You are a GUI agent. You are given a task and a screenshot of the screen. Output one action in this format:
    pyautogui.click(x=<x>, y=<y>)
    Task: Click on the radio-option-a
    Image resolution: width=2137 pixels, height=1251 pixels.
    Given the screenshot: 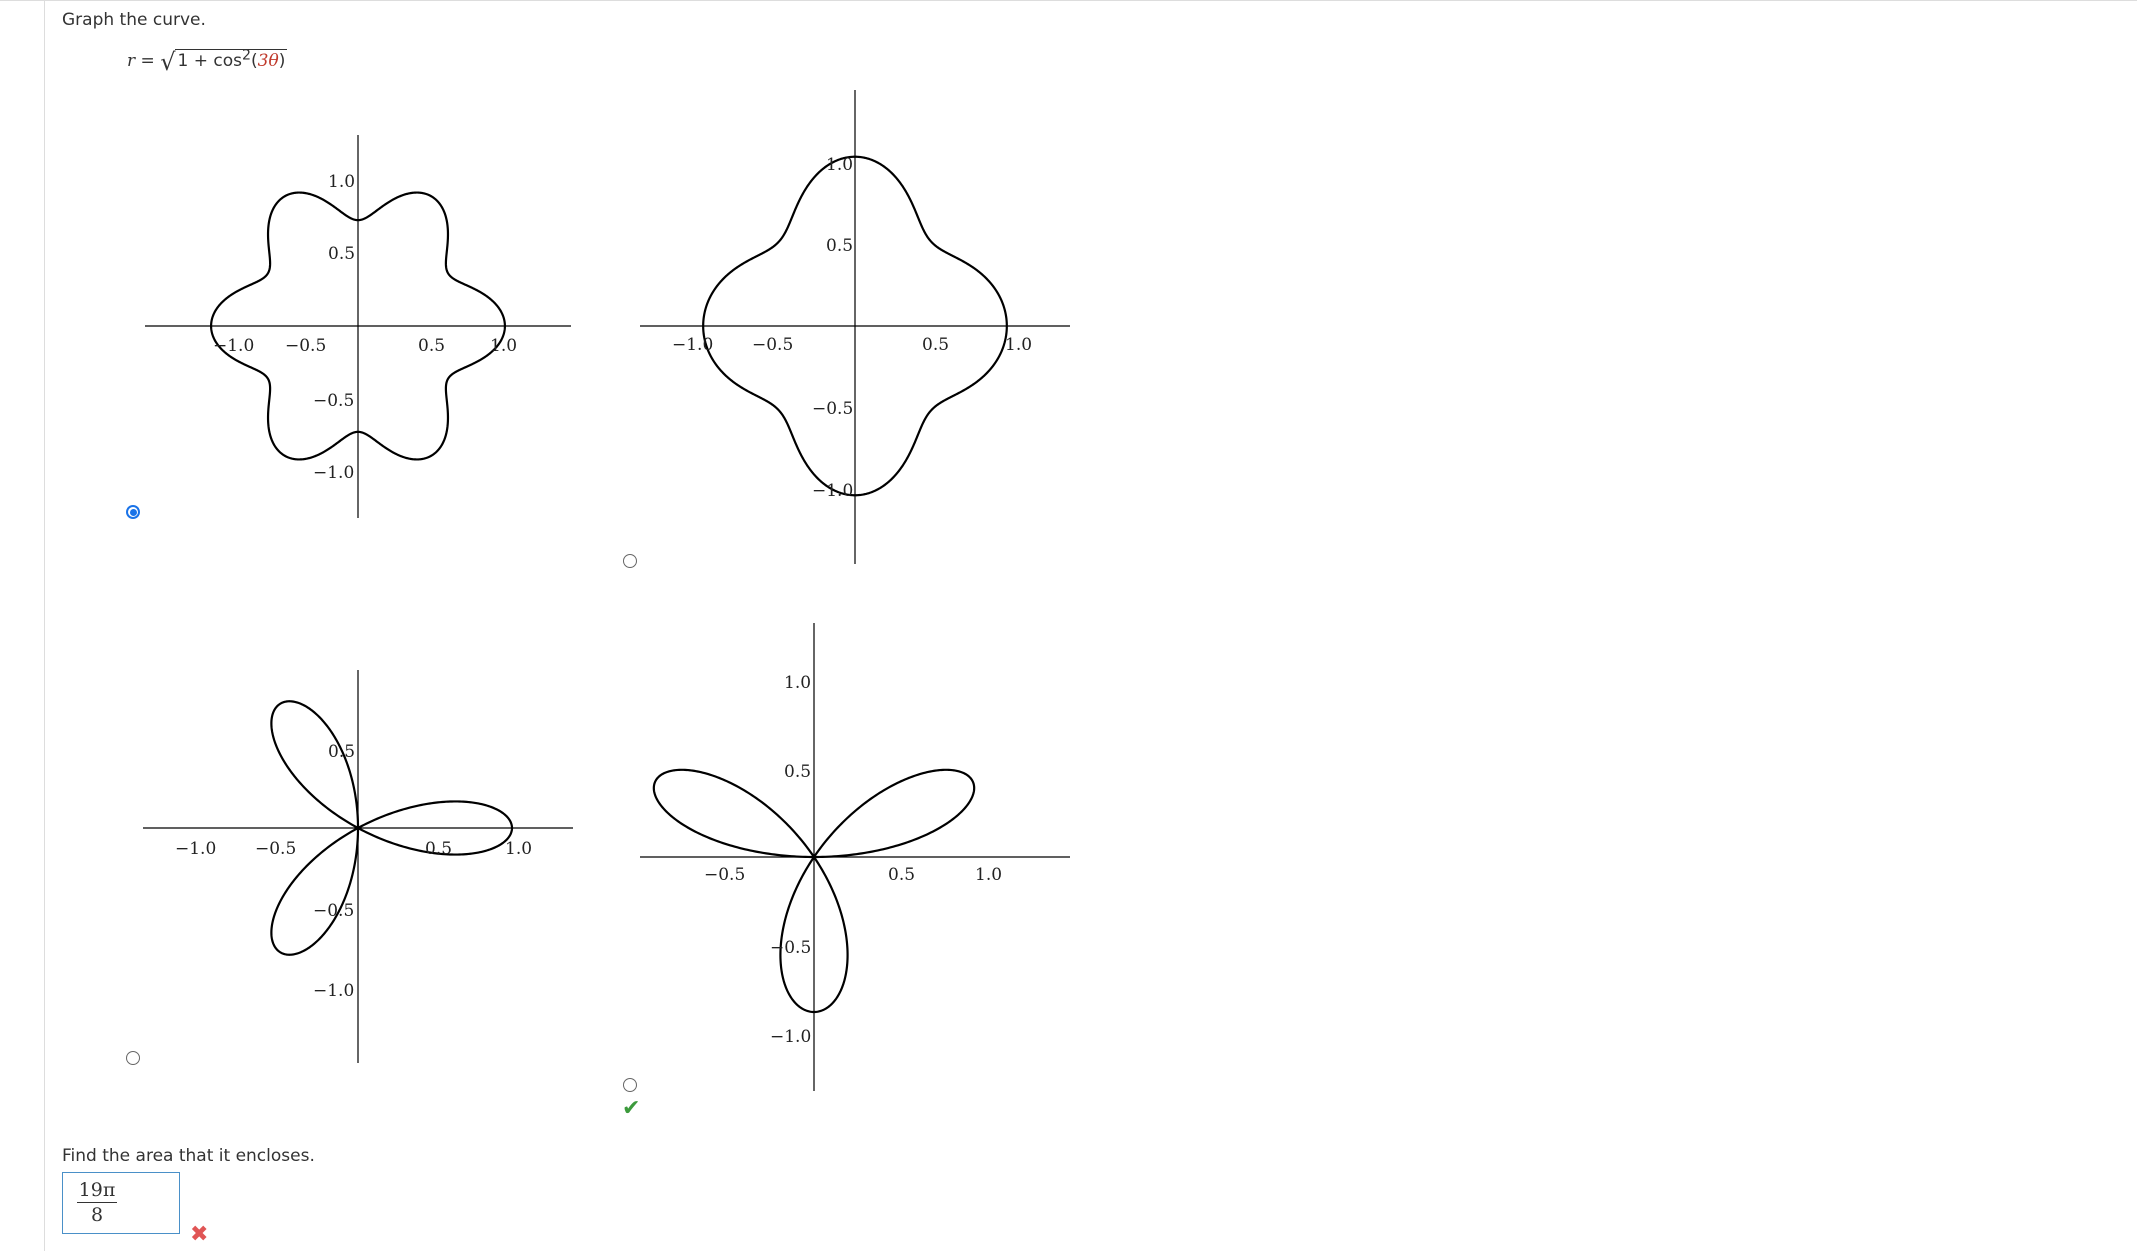 What is the action you would take?
    pyautogui.click(x=133, y=512)
    